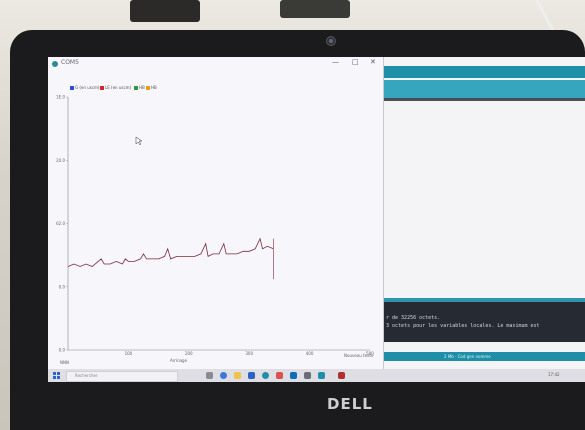  What do you see at coordinates (170, 252) in the screenshot?
I see `data-series-line` at bounding box center [170, 252].